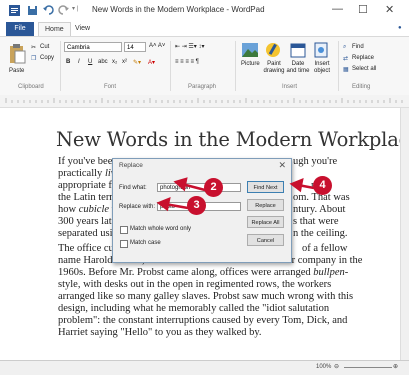 The height and width of the screenshot is (375, 409). I want to click on picture-button: Picture, so click(250, 64).